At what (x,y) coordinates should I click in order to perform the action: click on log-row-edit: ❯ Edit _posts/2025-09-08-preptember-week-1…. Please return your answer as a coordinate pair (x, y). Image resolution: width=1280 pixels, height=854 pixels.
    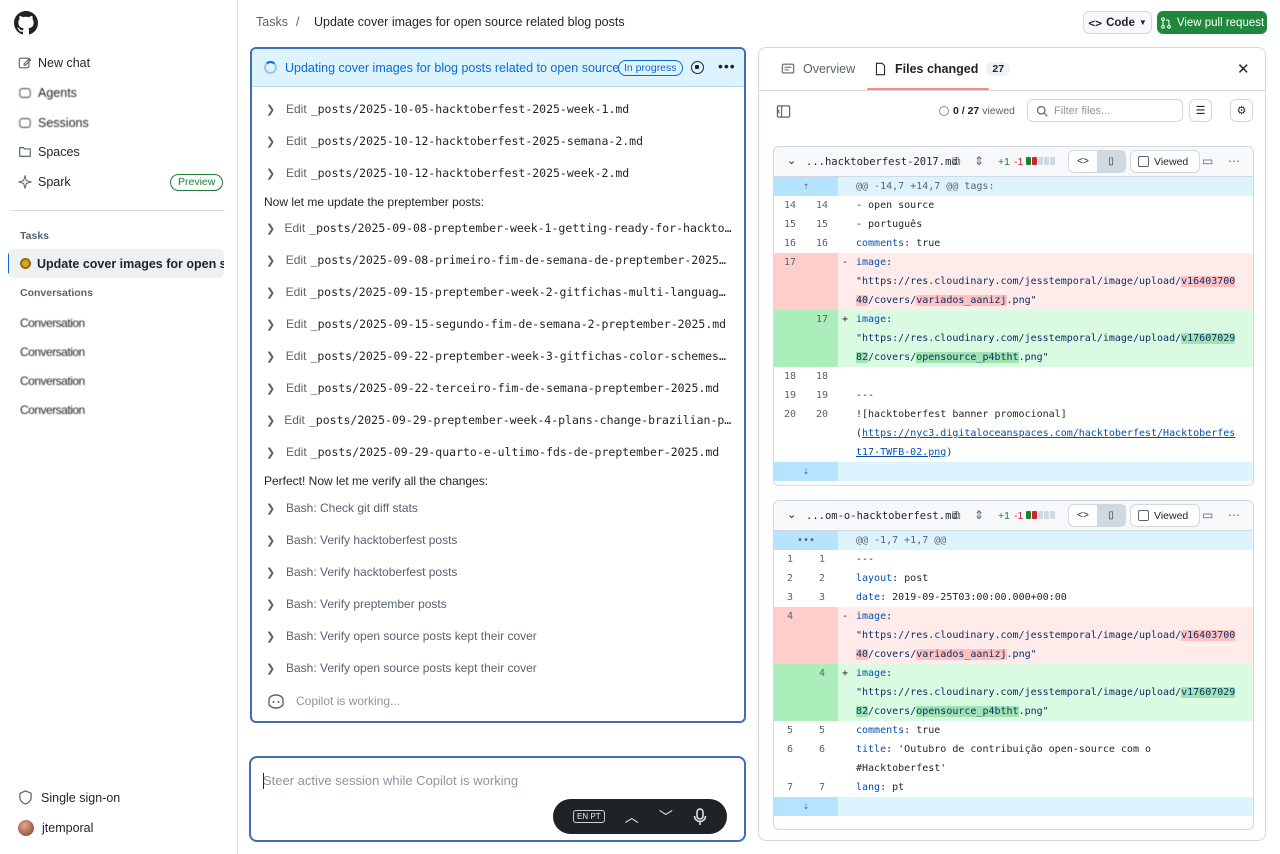
    Looking at the image, I should click on (499, 228).